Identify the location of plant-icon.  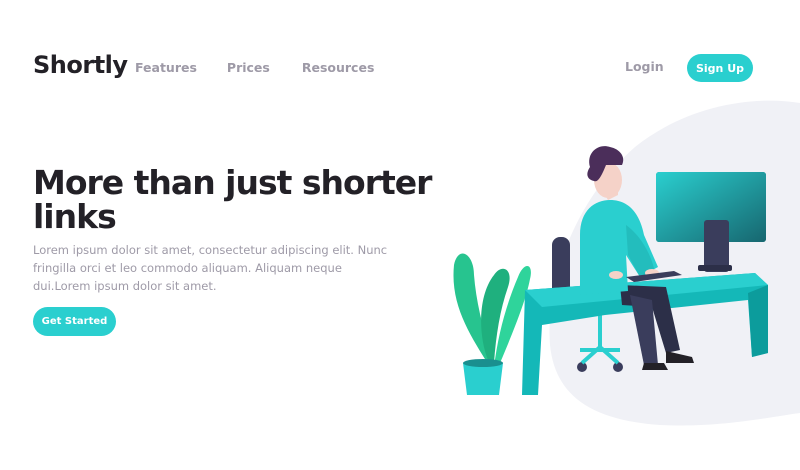
(492, 324).